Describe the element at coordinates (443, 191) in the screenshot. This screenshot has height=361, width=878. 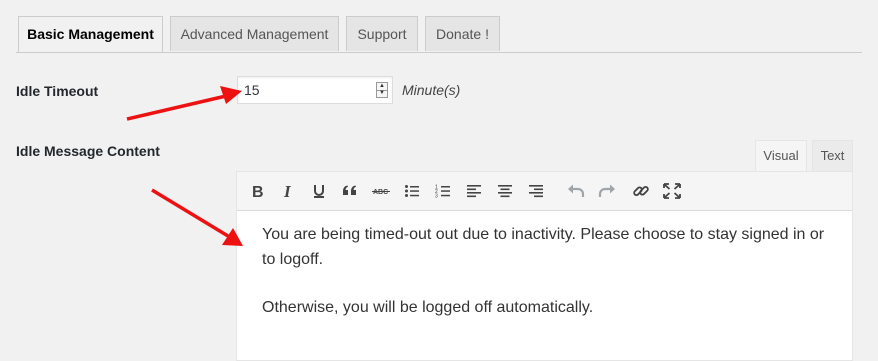
I see `numbered-list-icon: 123` at that location.